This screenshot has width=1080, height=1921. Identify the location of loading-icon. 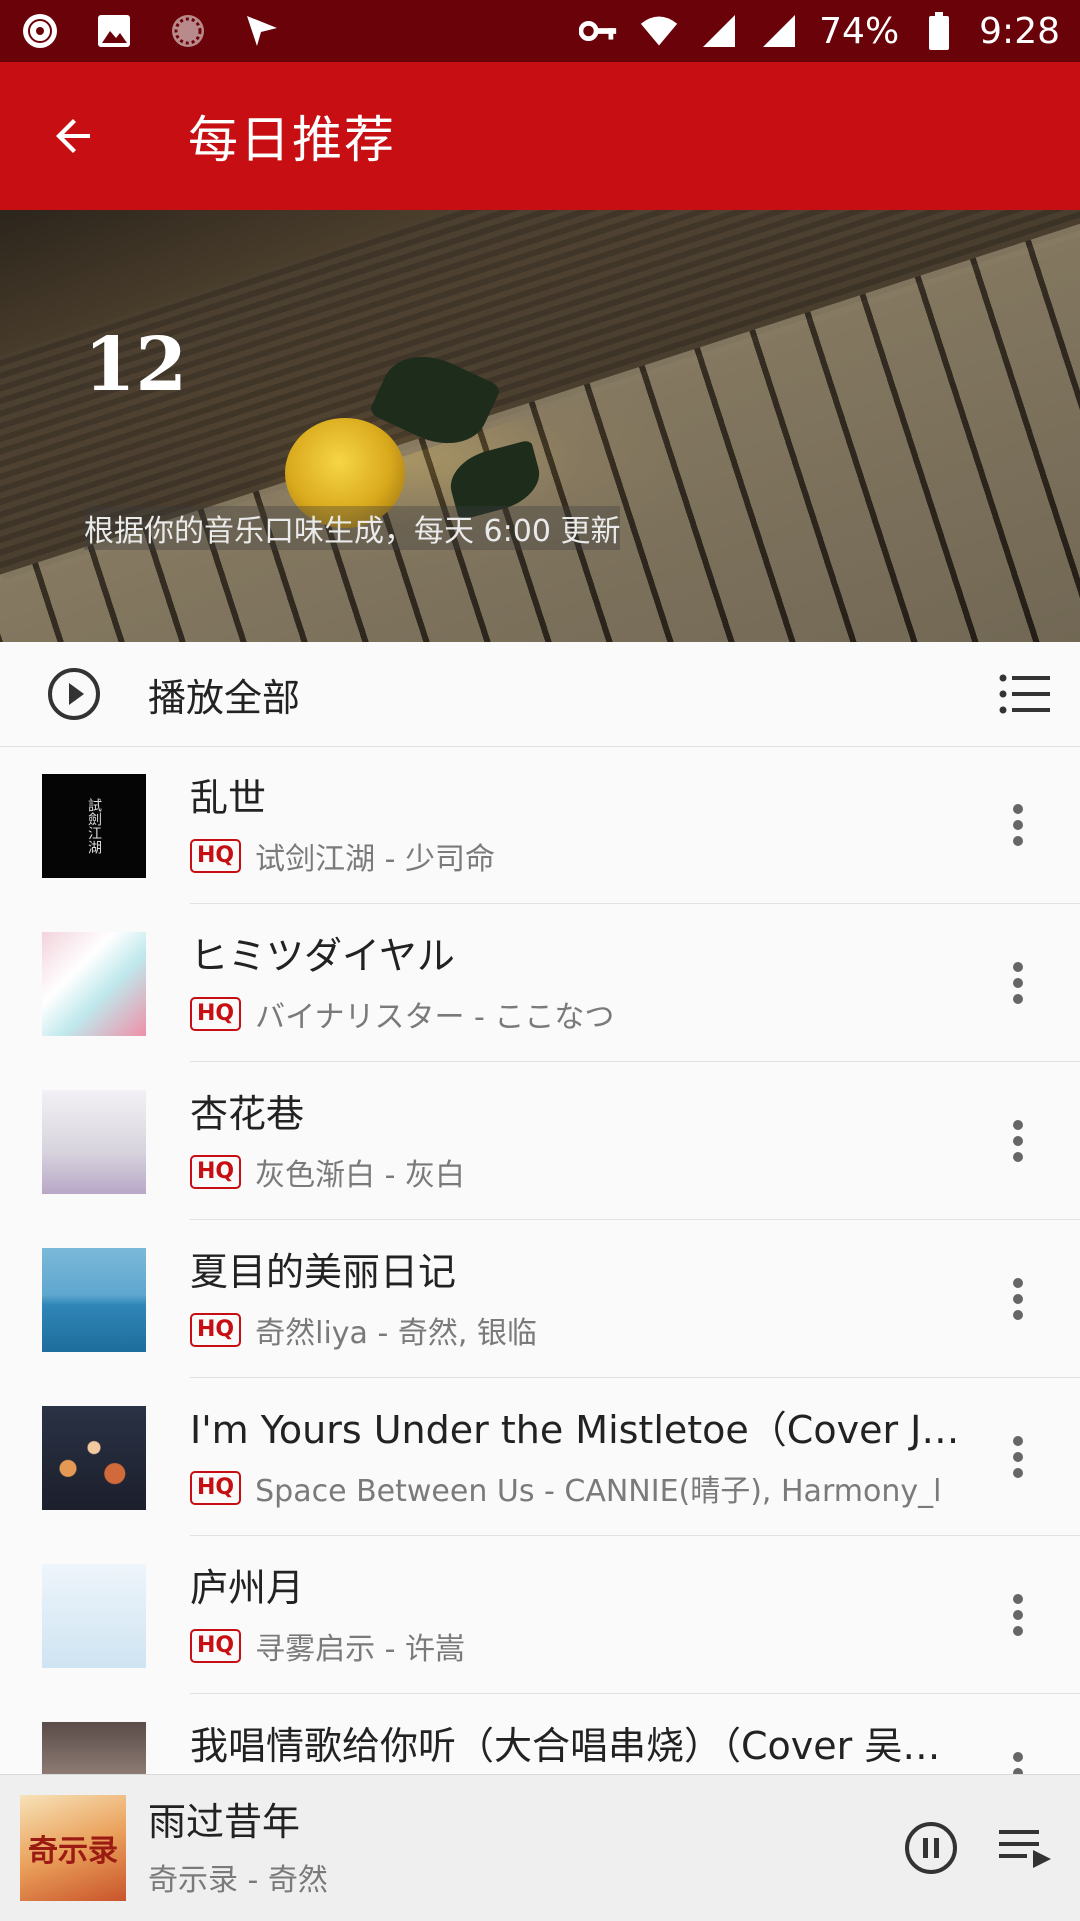
(188, 31).